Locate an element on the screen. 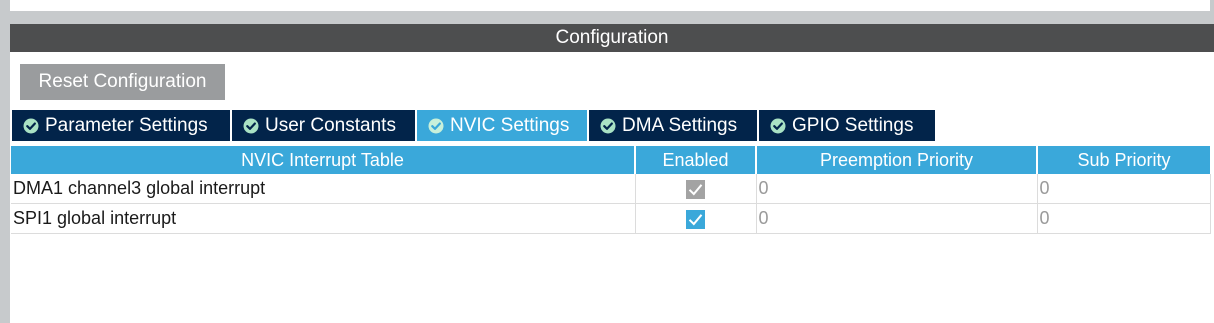 The width and height of the screenshot is (1214, 323). column-header-sub-priority: Sub Priority is located at coordinates (1123, 160).